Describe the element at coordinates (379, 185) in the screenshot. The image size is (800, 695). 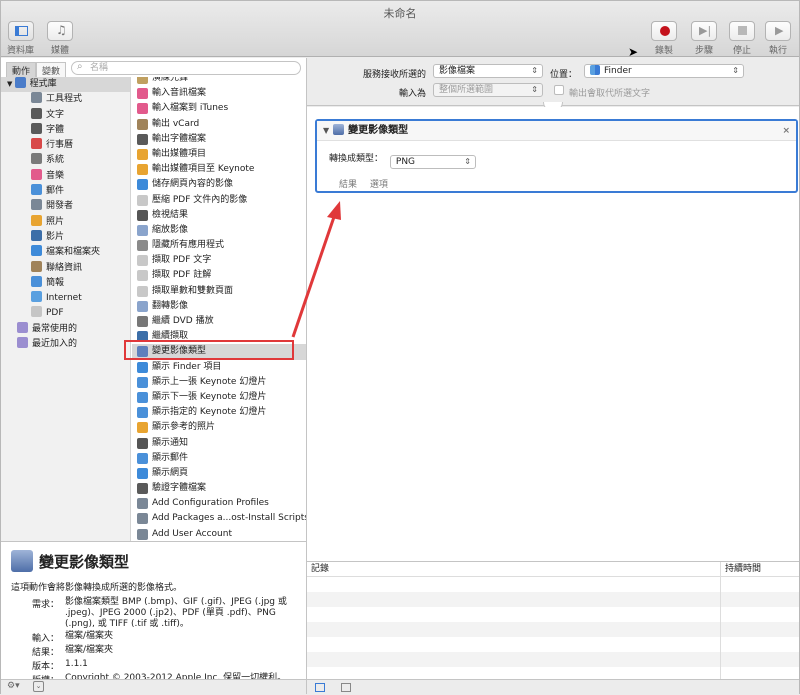
I see `tab-options: 選項` at that location.